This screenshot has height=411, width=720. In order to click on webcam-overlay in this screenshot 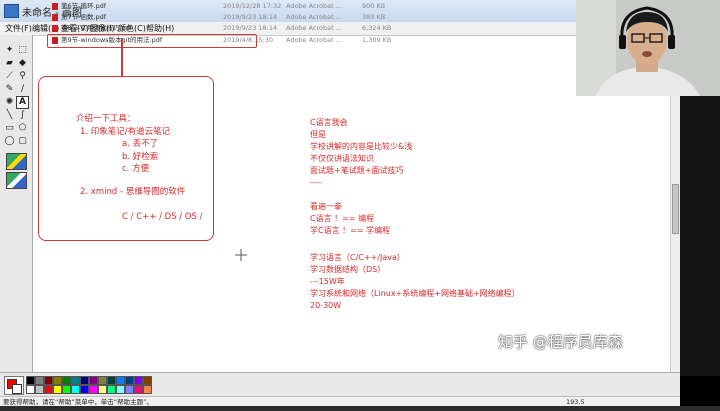, I will do `click(648, 48)`.